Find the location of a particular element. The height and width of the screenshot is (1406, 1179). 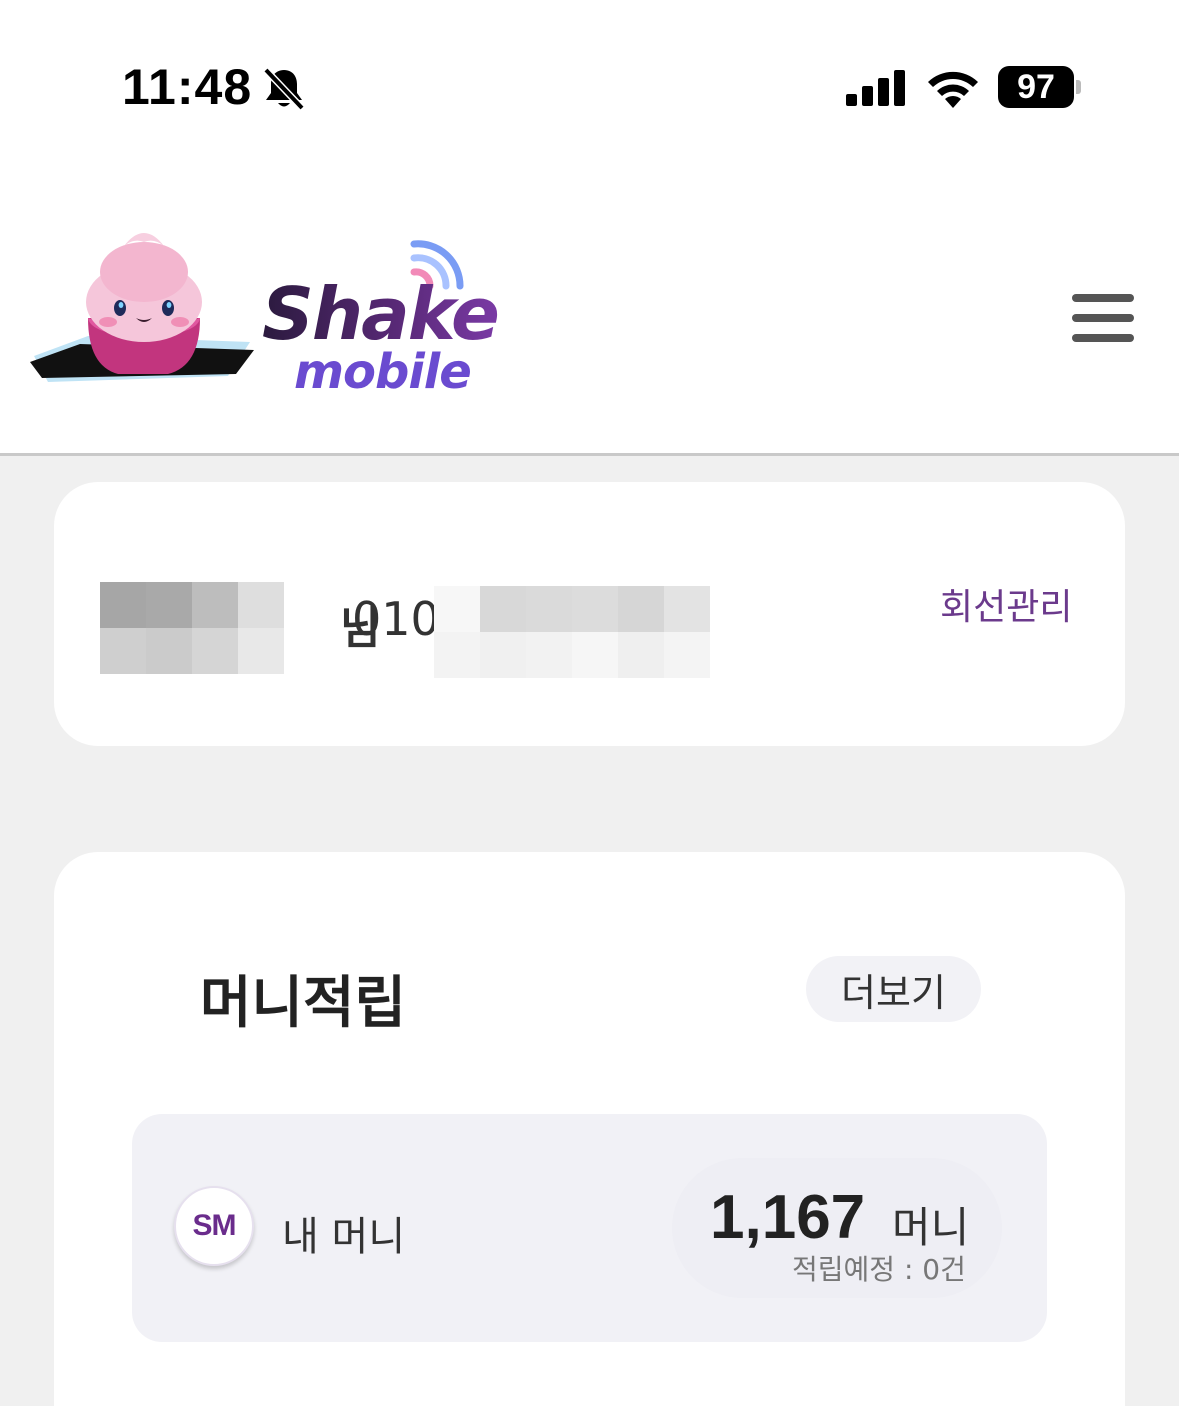

redacted-phone-number is located at coordinates (572, 632).